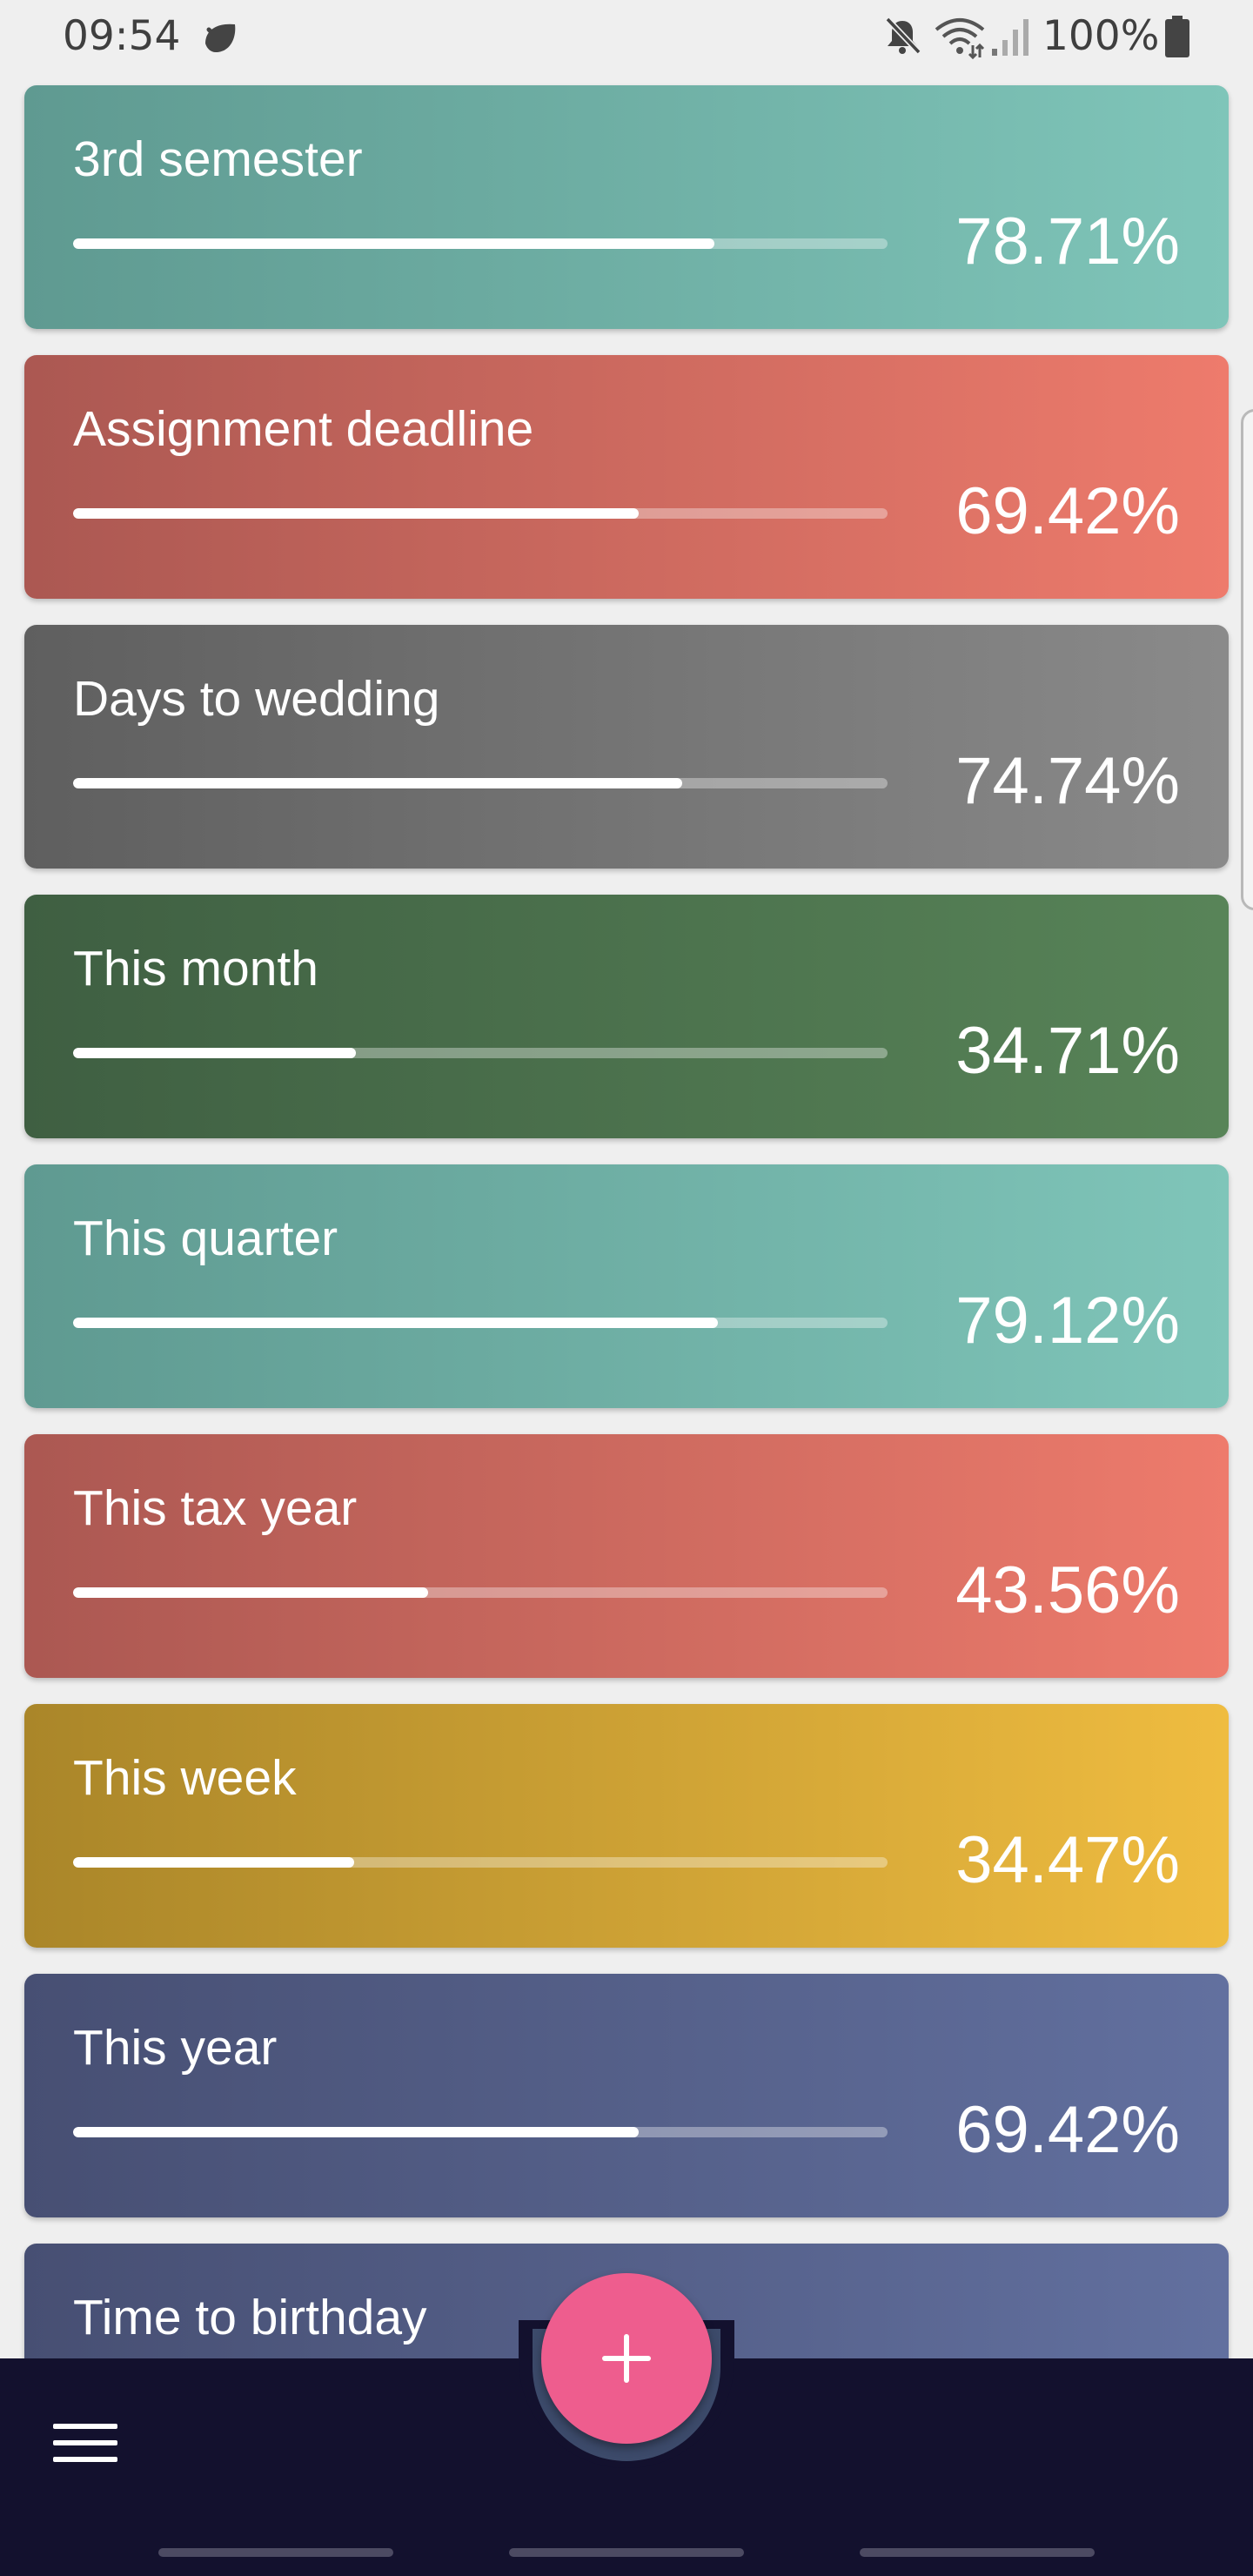 The width and height of the screenshot is (1253, 2576). I want to click on progress-card: This year 69.42%, so click(626, 2095).